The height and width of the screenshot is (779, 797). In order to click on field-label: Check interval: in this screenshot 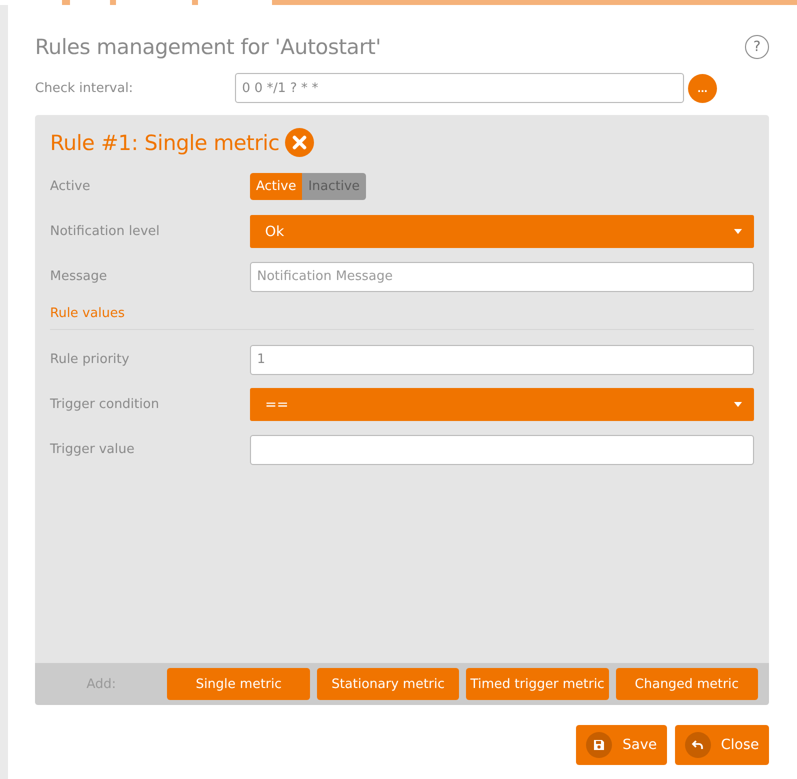, I will do `click(84, 88)`.